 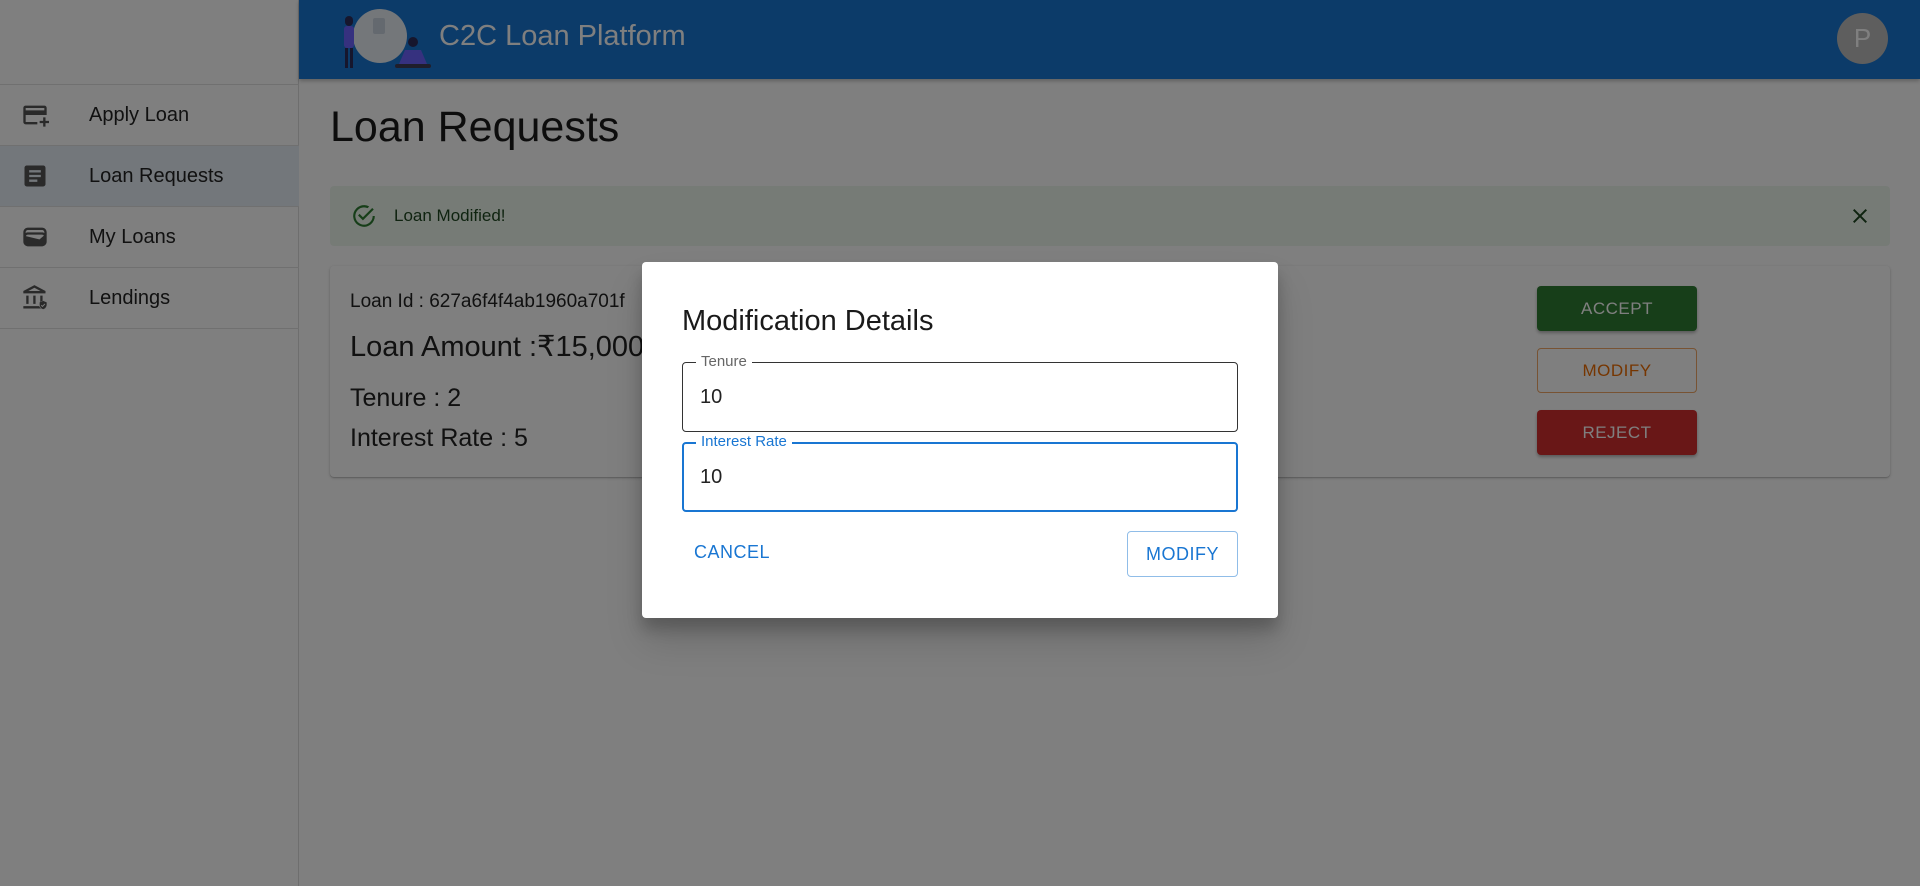 What do you see at coordinates (732, 552) in the screenshot?
I see `cancel-button: CANCEL` at bounding box center [732, 552].